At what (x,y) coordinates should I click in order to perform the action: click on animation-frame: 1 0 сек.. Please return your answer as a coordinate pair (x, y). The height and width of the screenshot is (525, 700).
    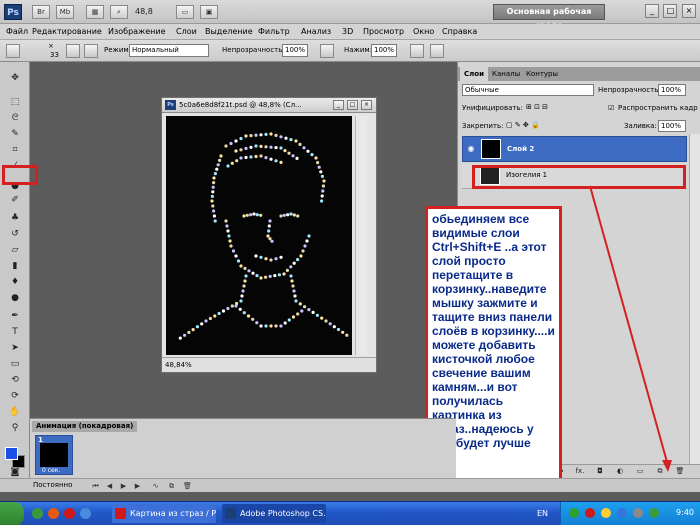
    Looking at the image, I should click on (54, 455).